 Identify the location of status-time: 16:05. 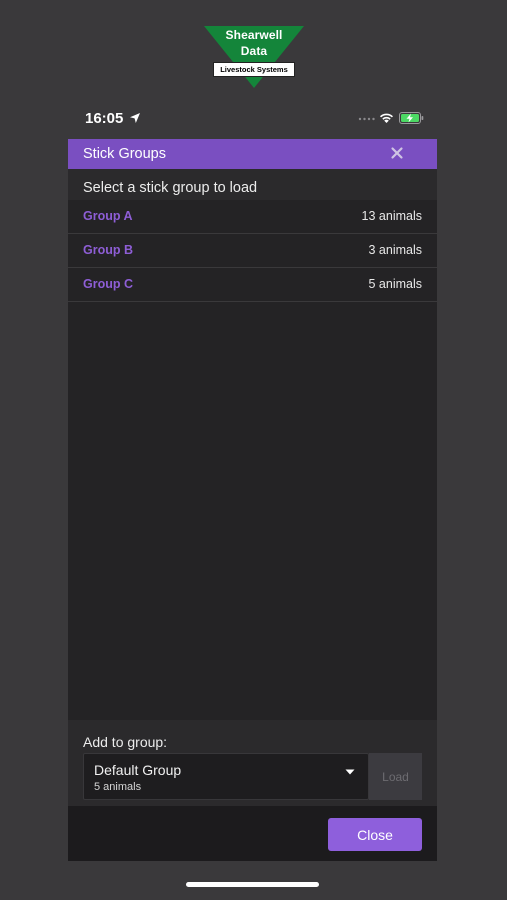
(104, 118).